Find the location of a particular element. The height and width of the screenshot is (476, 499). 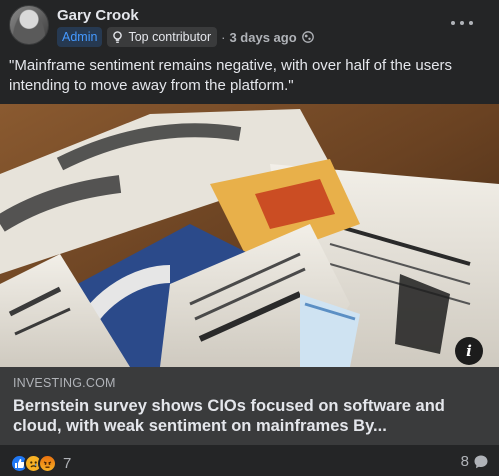

author-avatar is located at coordinates (29, 25).